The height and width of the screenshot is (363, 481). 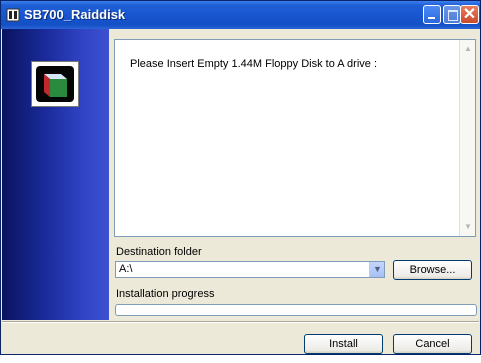 What do you see at coordinates (75, 14) in the screenshot?
I see `window-title: SB700_Raiddisk` at bounding box center [75, 14].